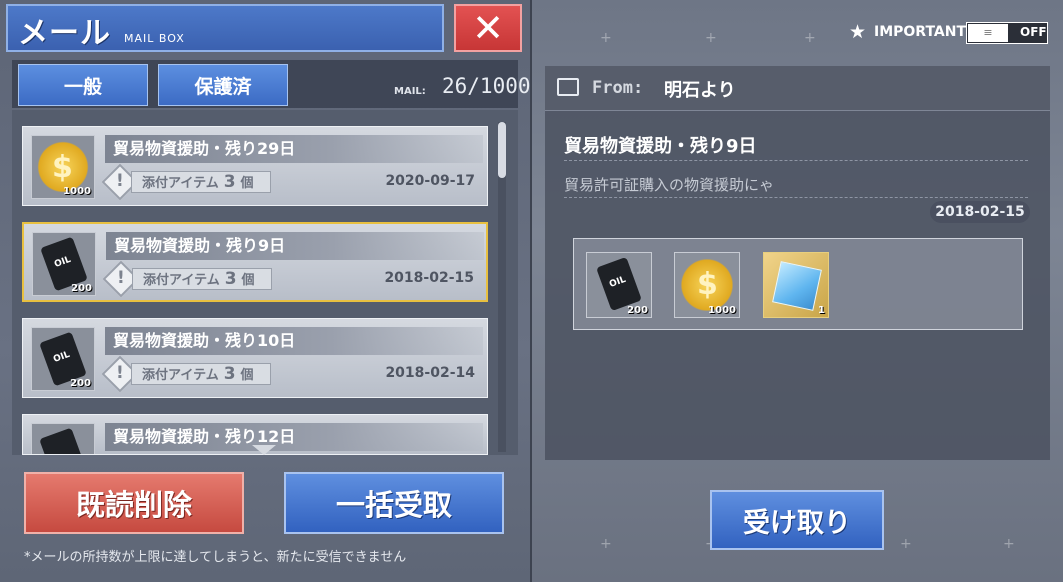 This screenshot has width=1063, height=582. Describe the element at coordinates (700, 90) in the screenshot. I see `from-name: 明石より` at that location.